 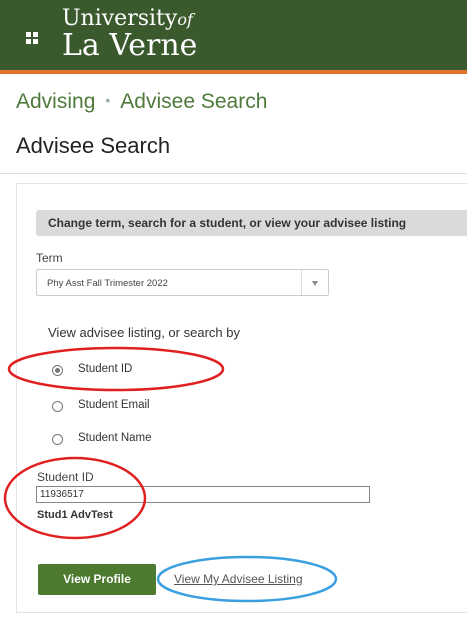 I want to click on radio-student-id, so click(x=57, y=370).